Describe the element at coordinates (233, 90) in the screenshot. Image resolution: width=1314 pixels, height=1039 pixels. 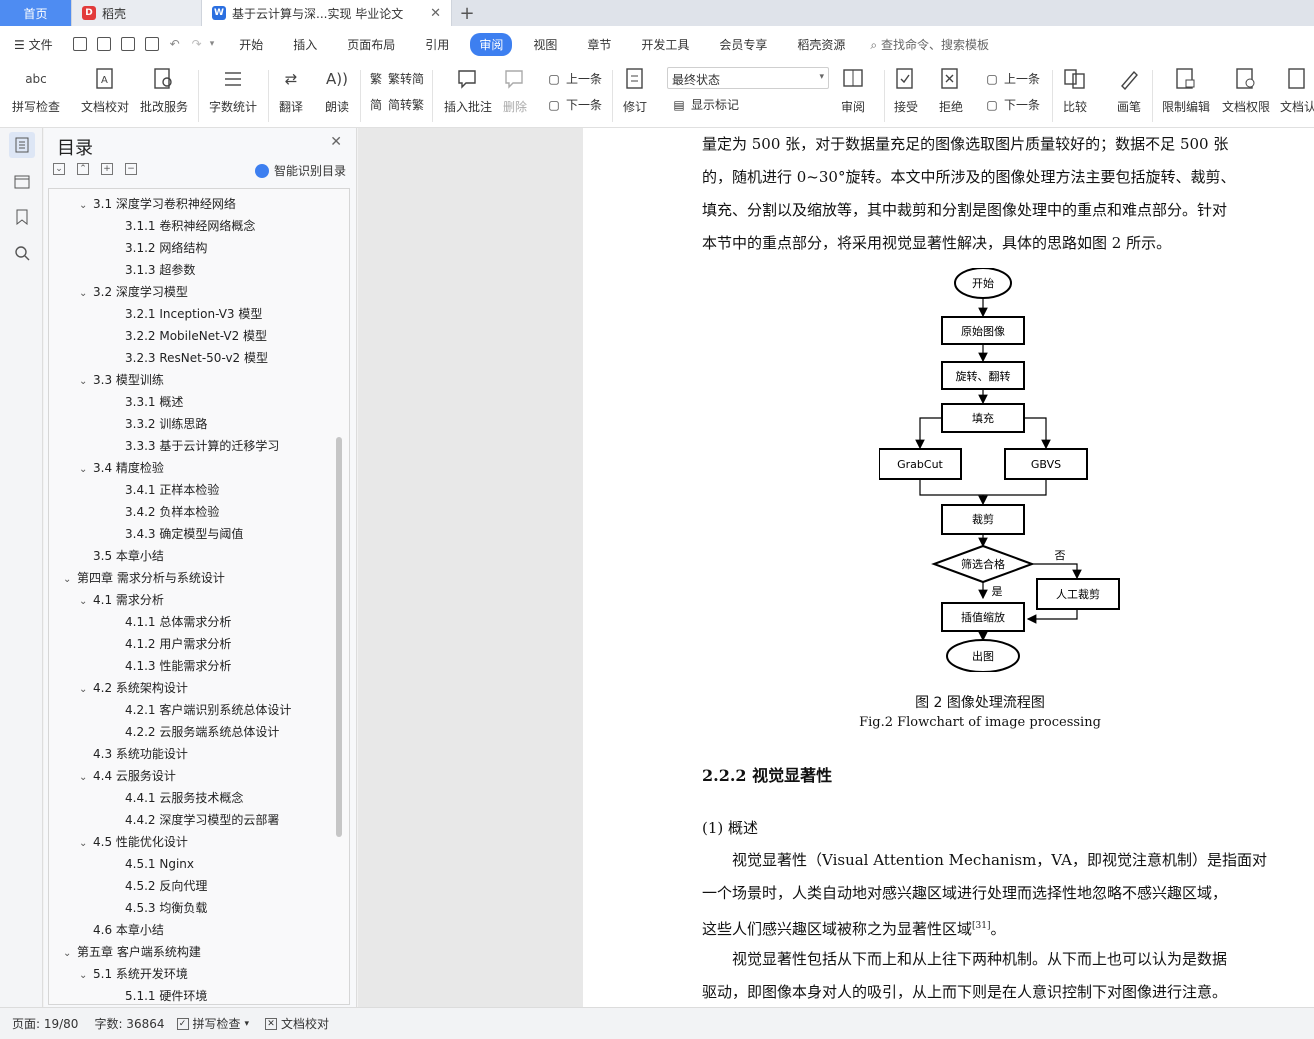
I see `word-count-button: 字数统计` at that location.